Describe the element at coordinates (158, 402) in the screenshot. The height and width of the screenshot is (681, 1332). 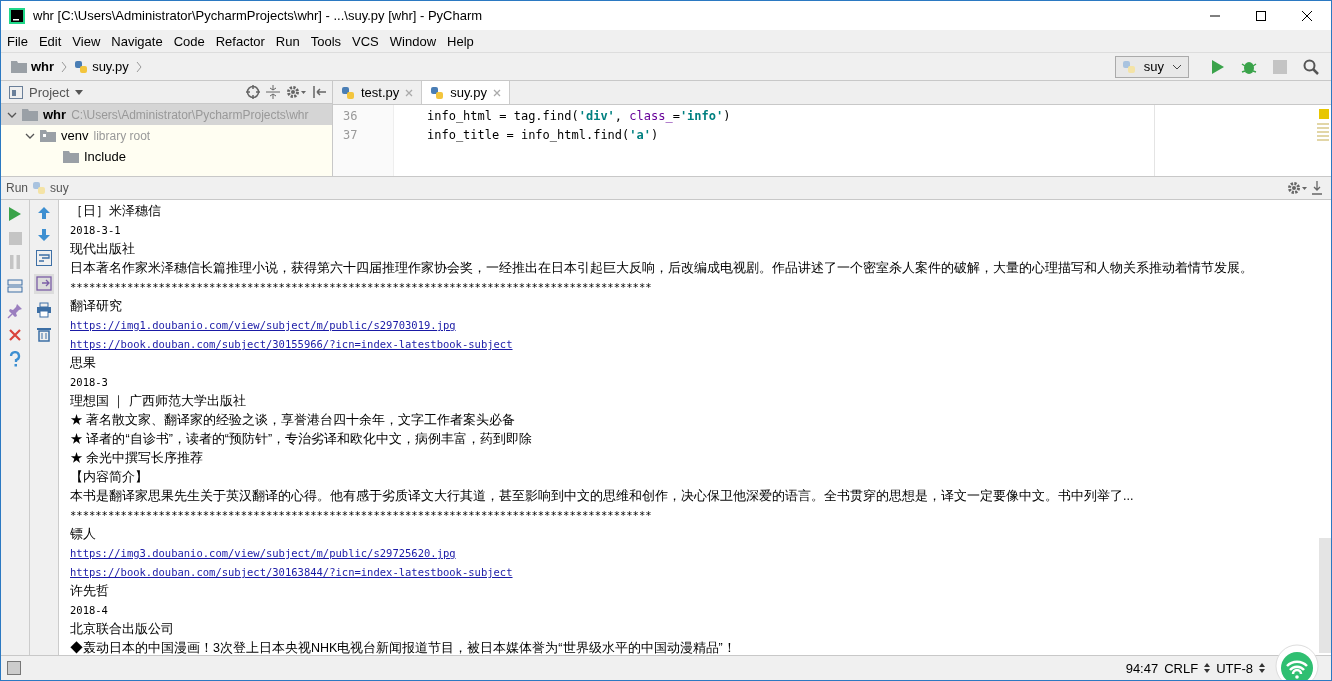
I see `console-line: 理想国 ｜ 广西师范大学出版社` at that location.